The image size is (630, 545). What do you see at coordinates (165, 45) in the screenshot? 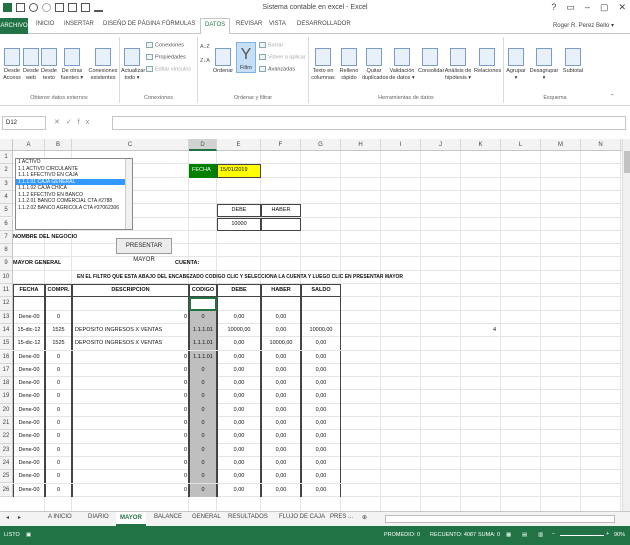
I see `connections-button: Conexiones` at bounding box center [165, 45].